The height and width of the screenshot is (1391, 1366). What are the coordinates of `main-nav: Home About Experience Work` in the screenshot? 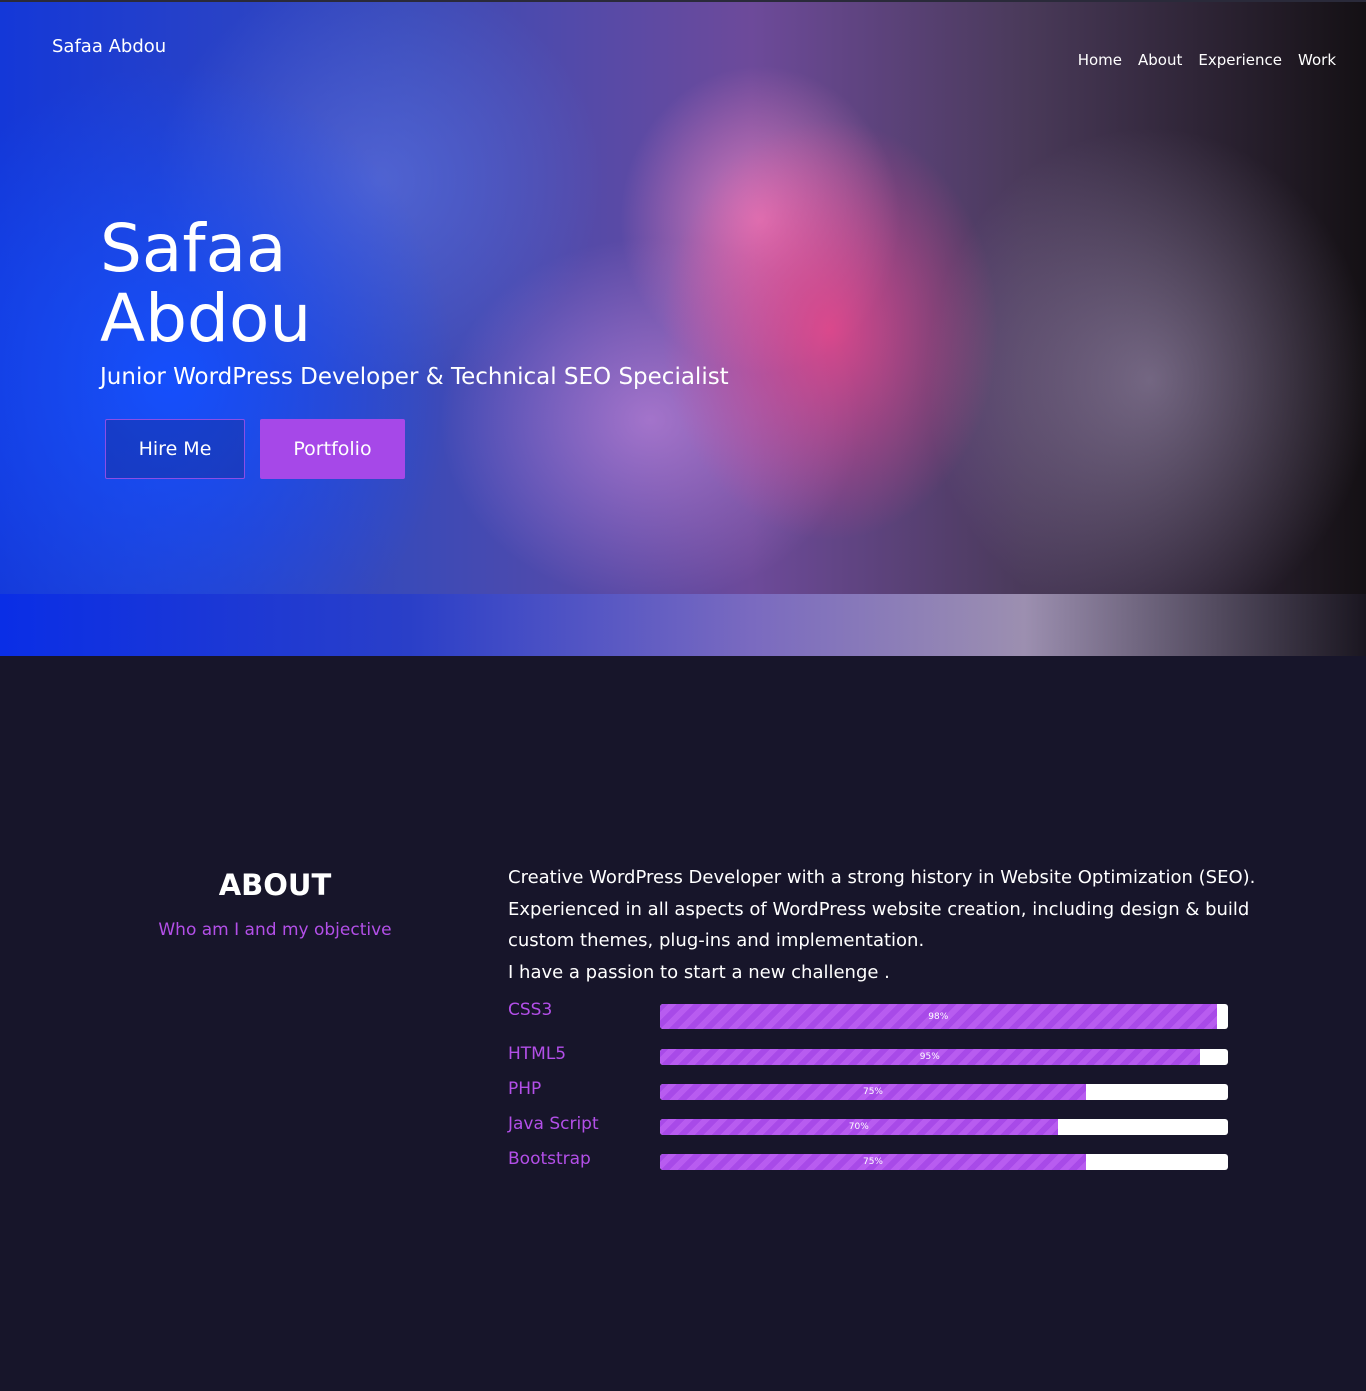 It's located at (1207, 60).